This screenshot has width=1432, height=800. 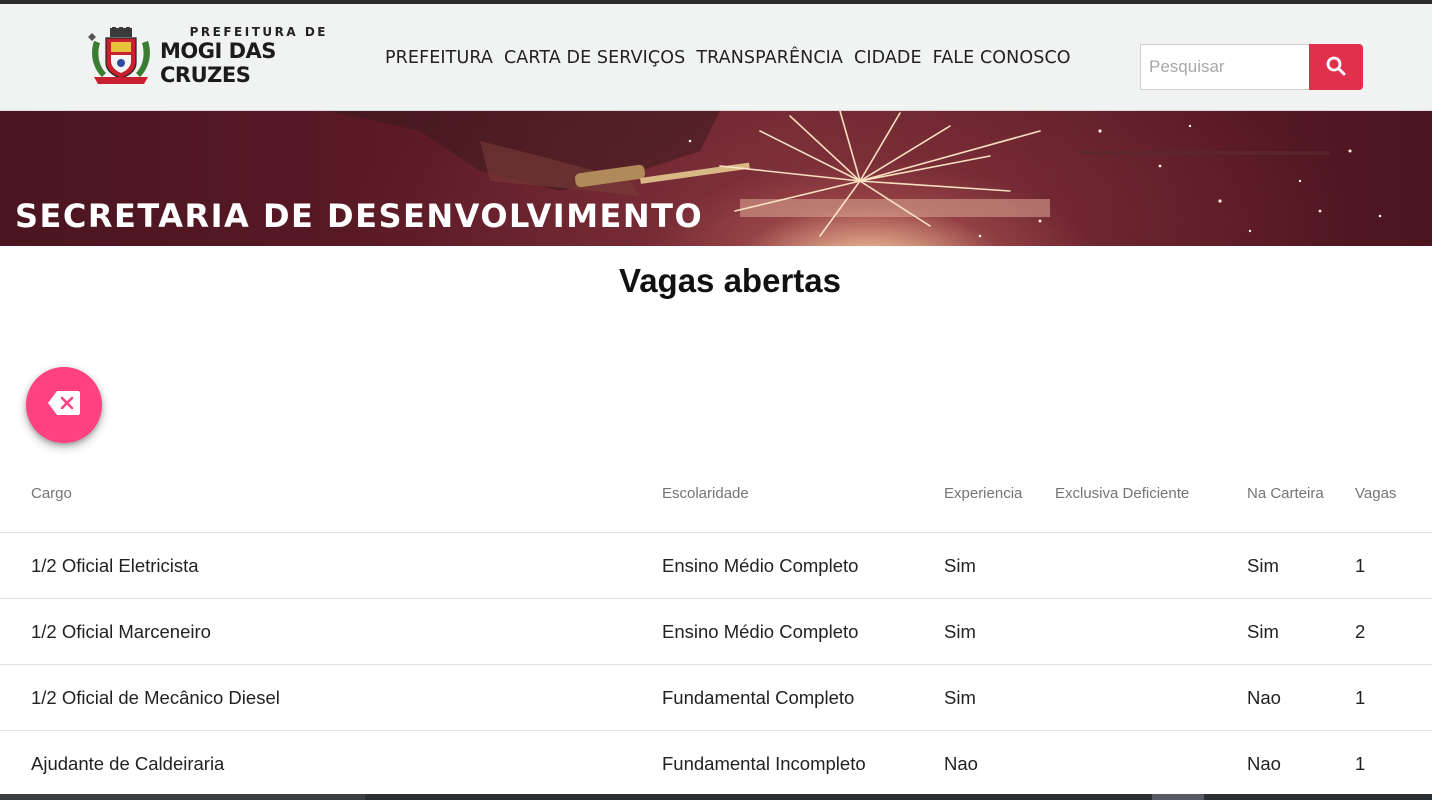 I want to click on taskbar-strip, so click(x=716, y=797).